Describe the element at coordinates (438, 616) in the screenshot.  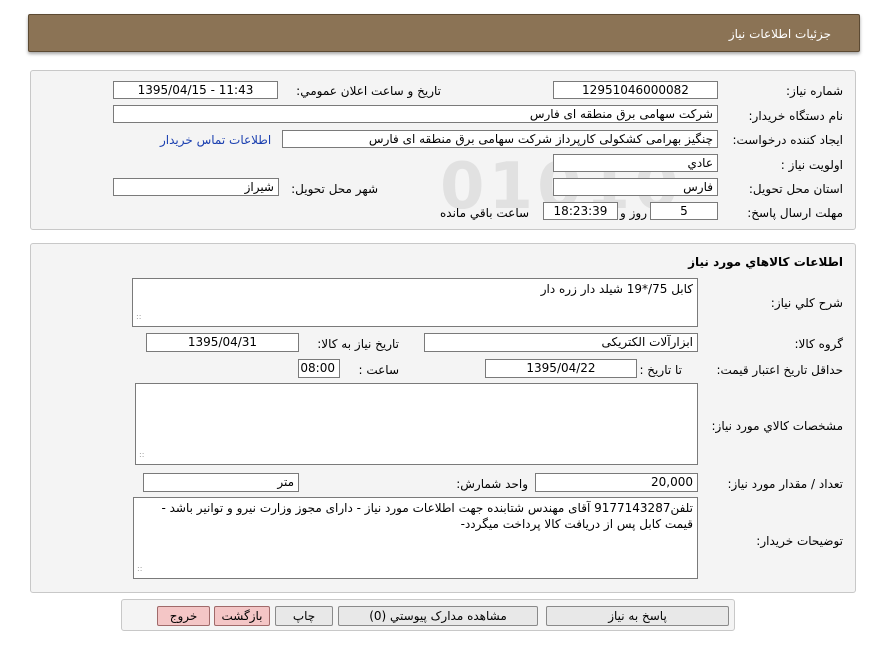
I see `attachments-button: مشاهده مدارک پيوستي (0)` at that location.